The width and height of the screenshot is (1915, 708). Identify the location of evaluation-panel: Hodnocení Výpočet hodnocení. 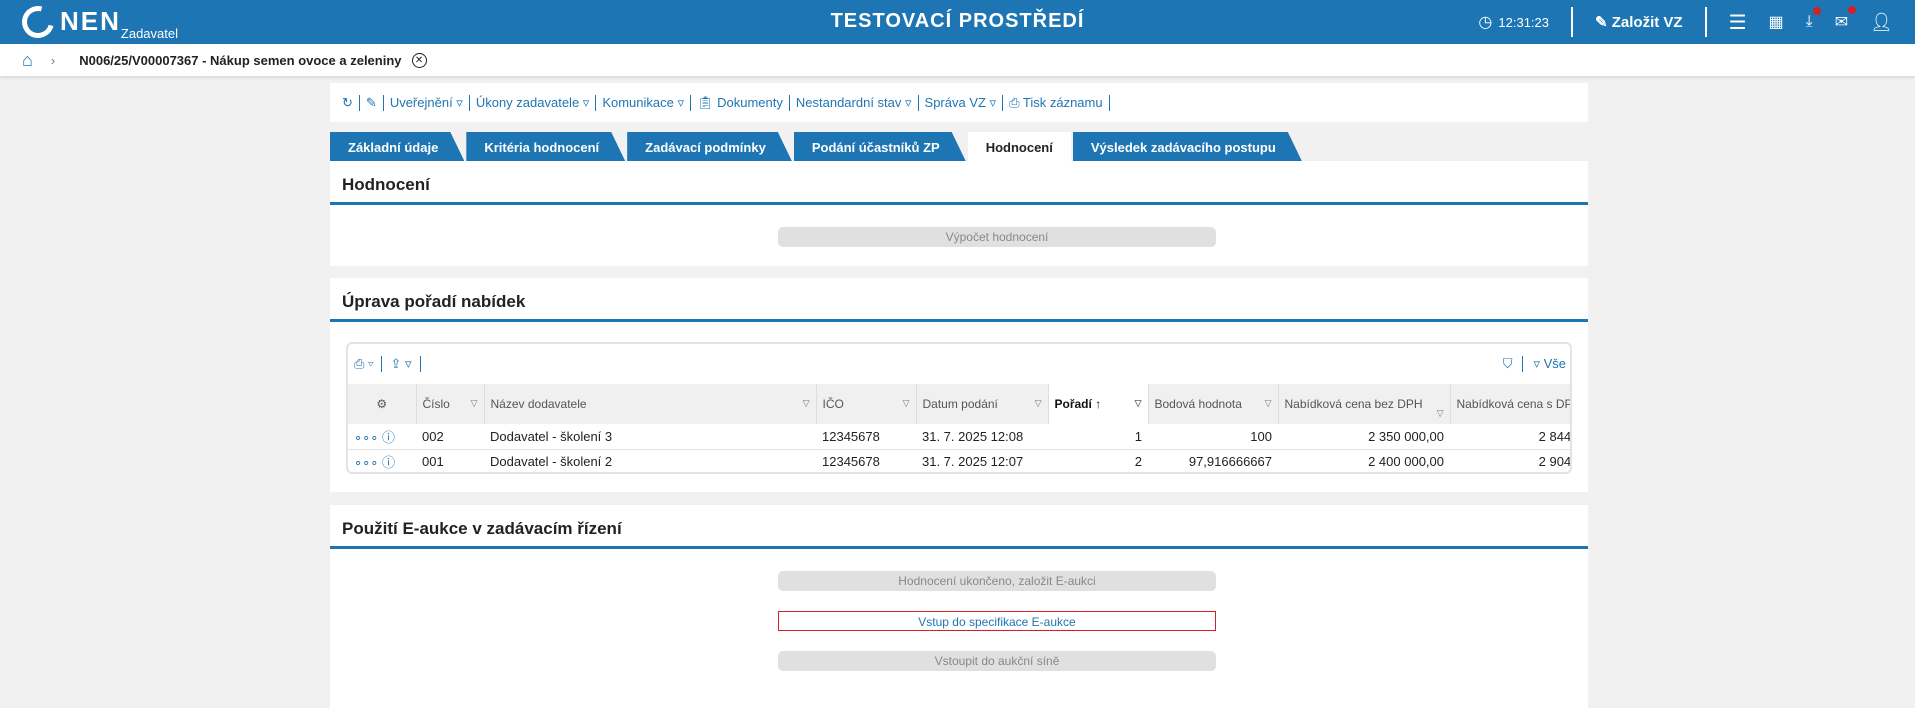
(959, 213).